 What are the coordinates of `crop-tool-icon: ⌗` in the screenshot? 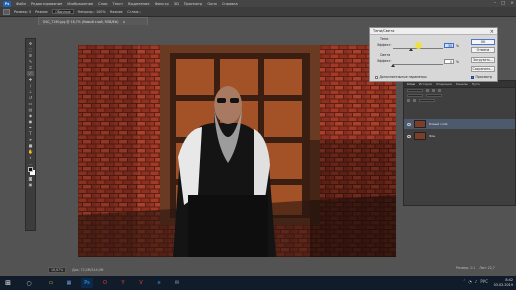 It's located at (30, 67).